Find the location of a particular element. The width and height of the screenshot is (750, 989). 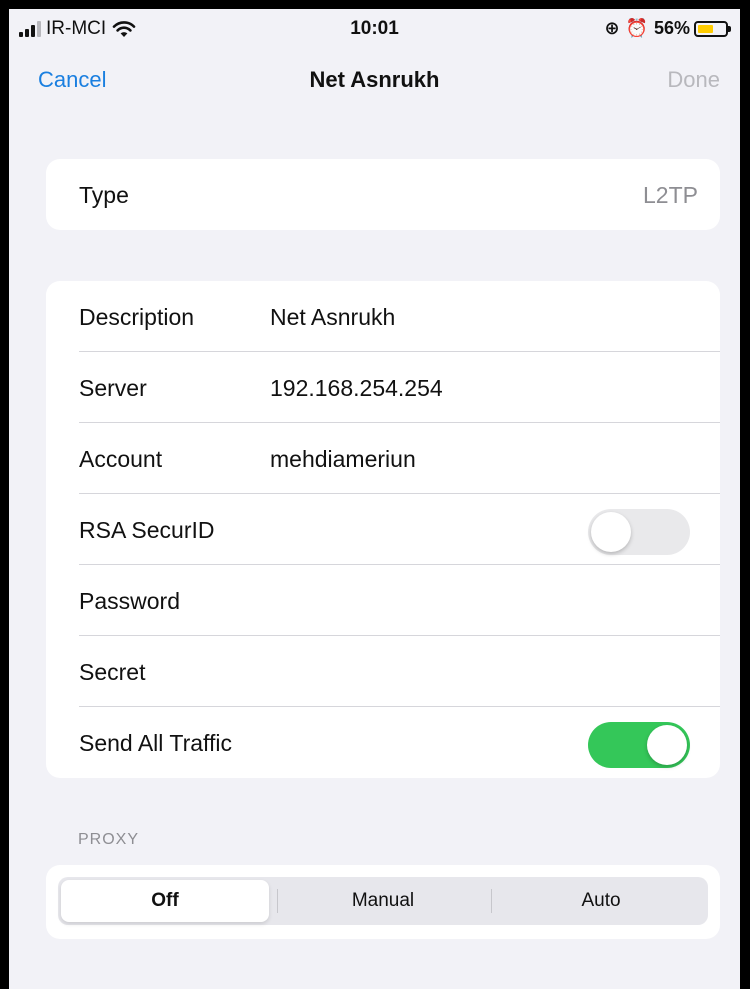

battery-fill is located at coordinates (705, 28).